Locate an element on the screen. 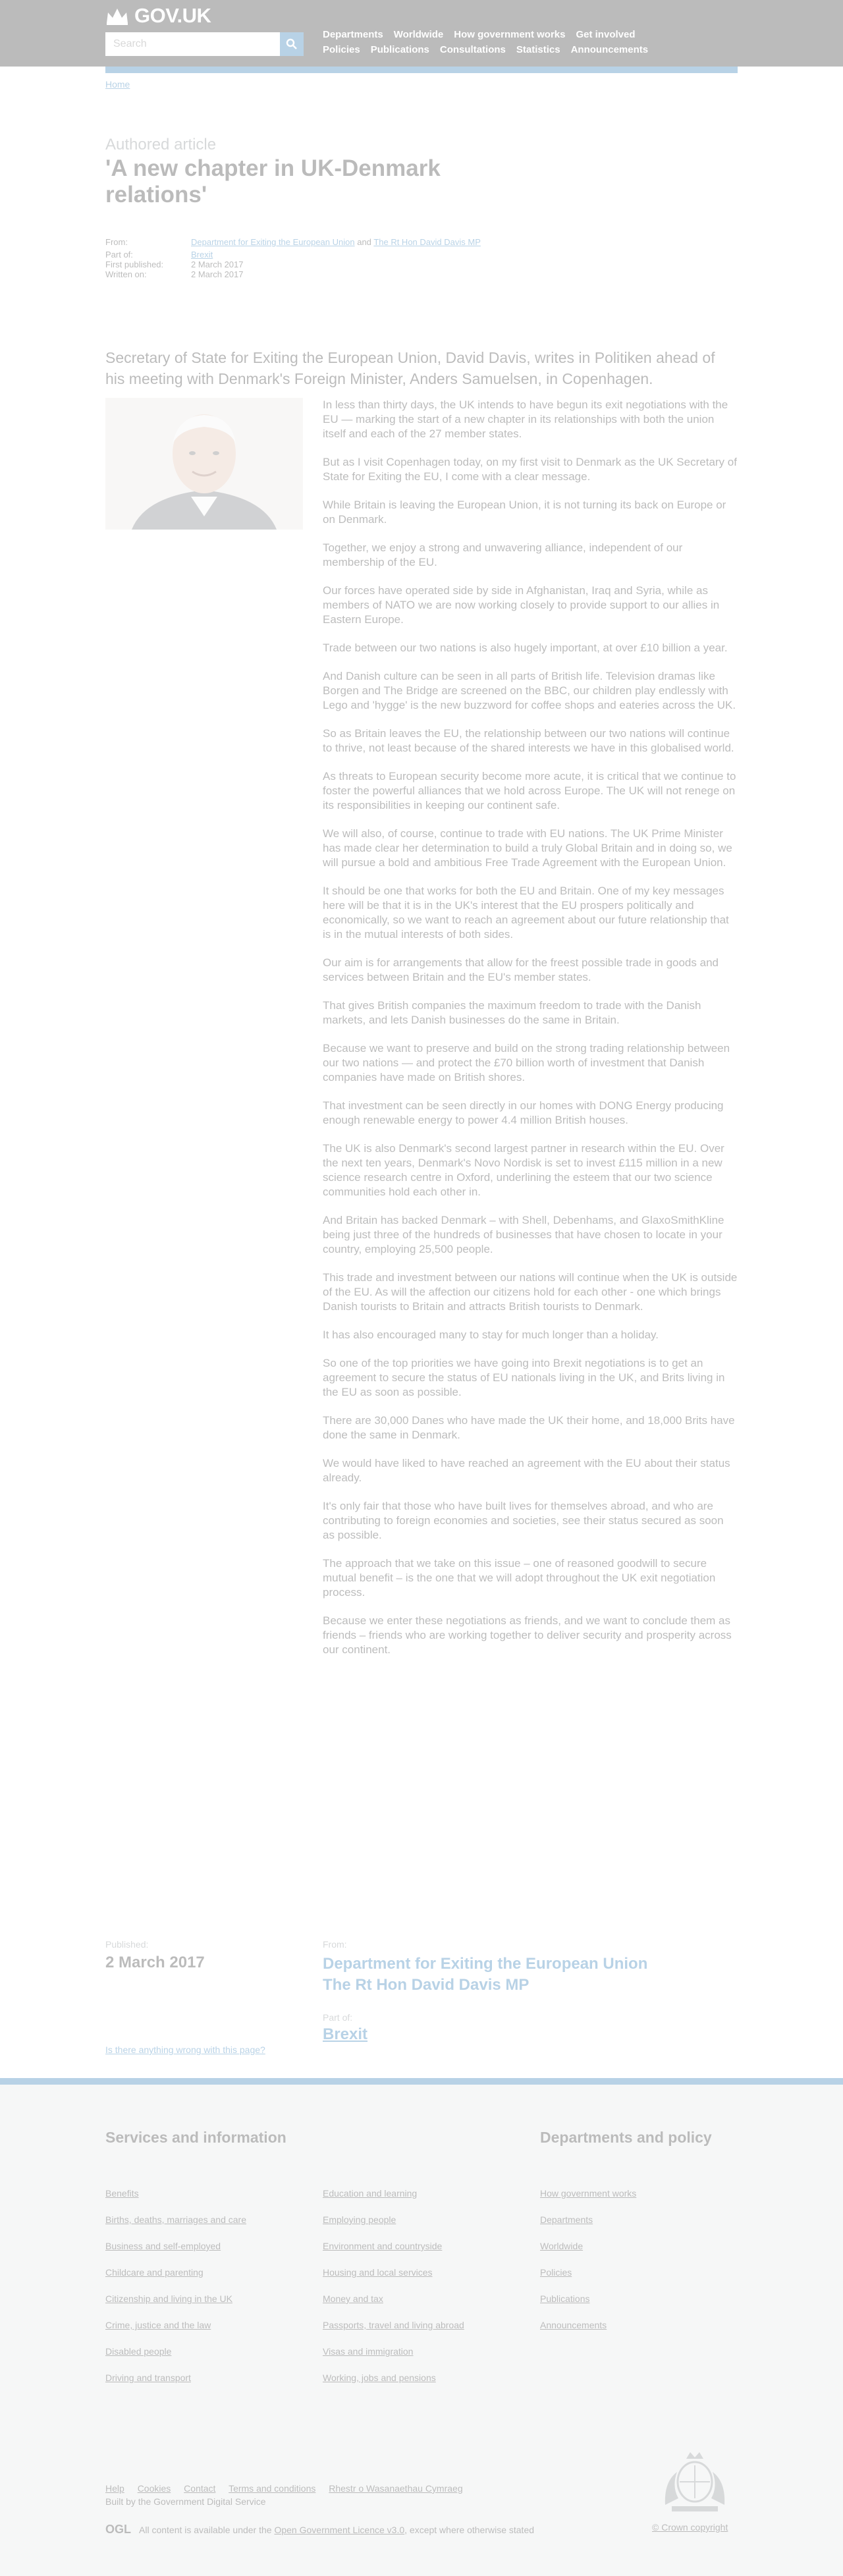  licence-link: Open Government Licence v3.0 is located at coordinates (339, 2530).